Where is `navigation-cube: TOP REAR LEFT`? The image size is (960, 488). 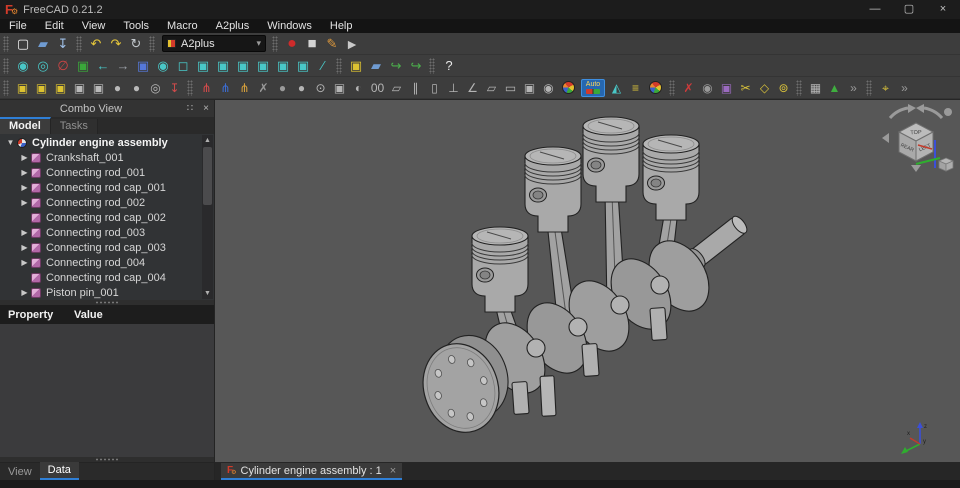 navigation-cube: TOP REAR LEFT is located at coordinates (919, 140).